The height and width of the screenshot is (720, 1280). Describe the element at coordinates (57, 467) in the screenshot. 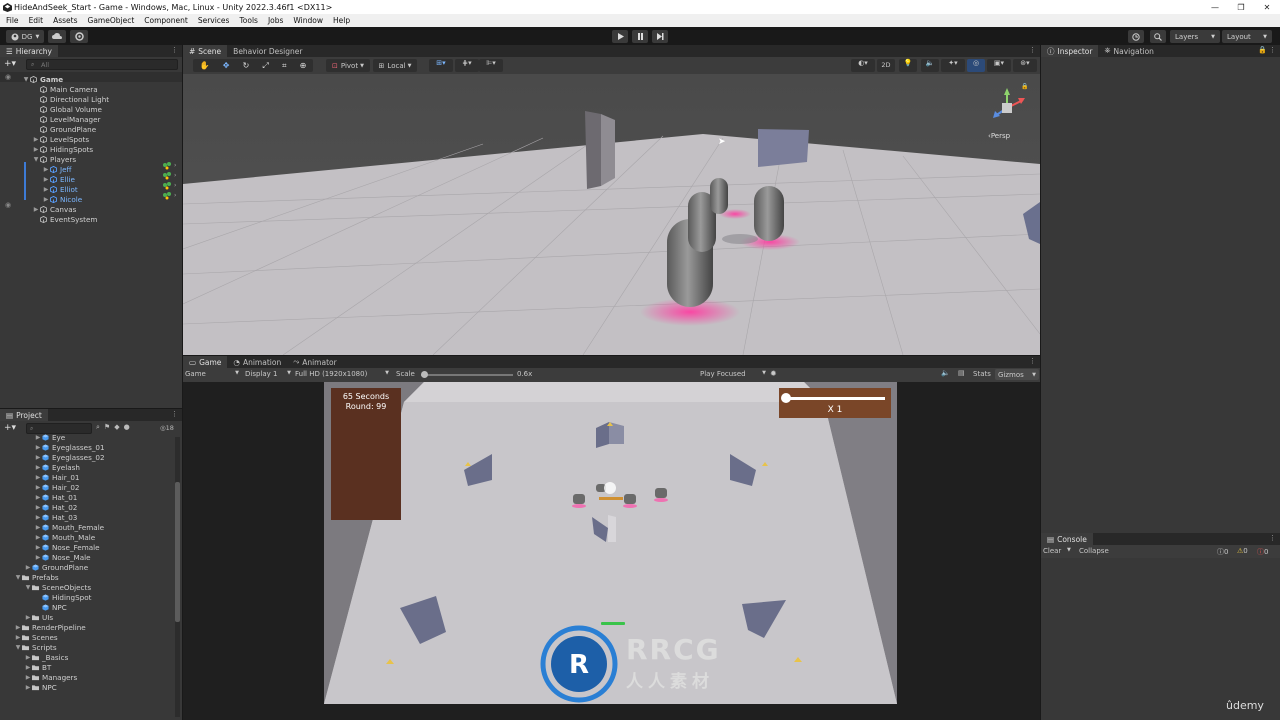

I see `project-asset-item: ▶ Eyelash` at that location.